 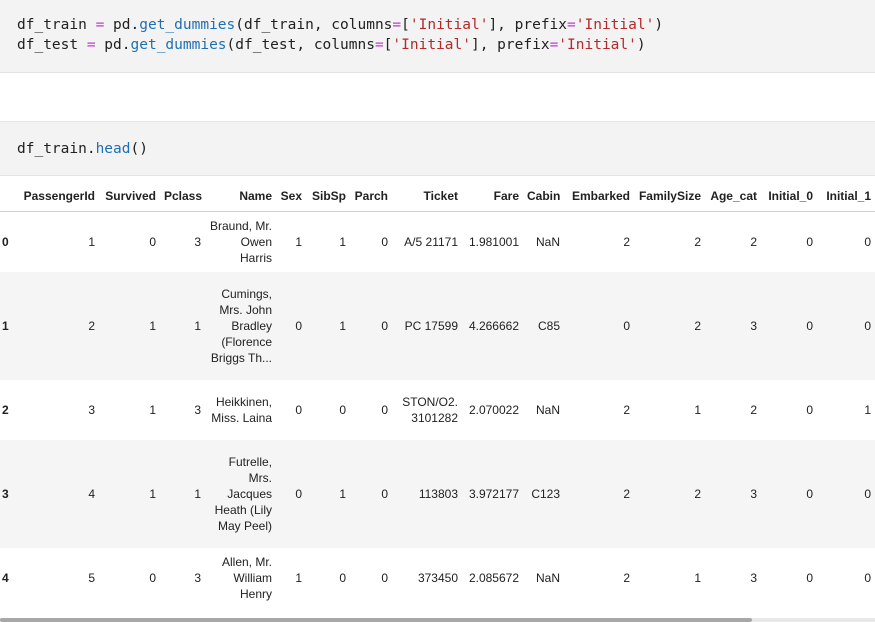 What do you see at coordinates (5, 577) in the screenshot?
I see `row-index: 4` at bounding box center [5, 577].